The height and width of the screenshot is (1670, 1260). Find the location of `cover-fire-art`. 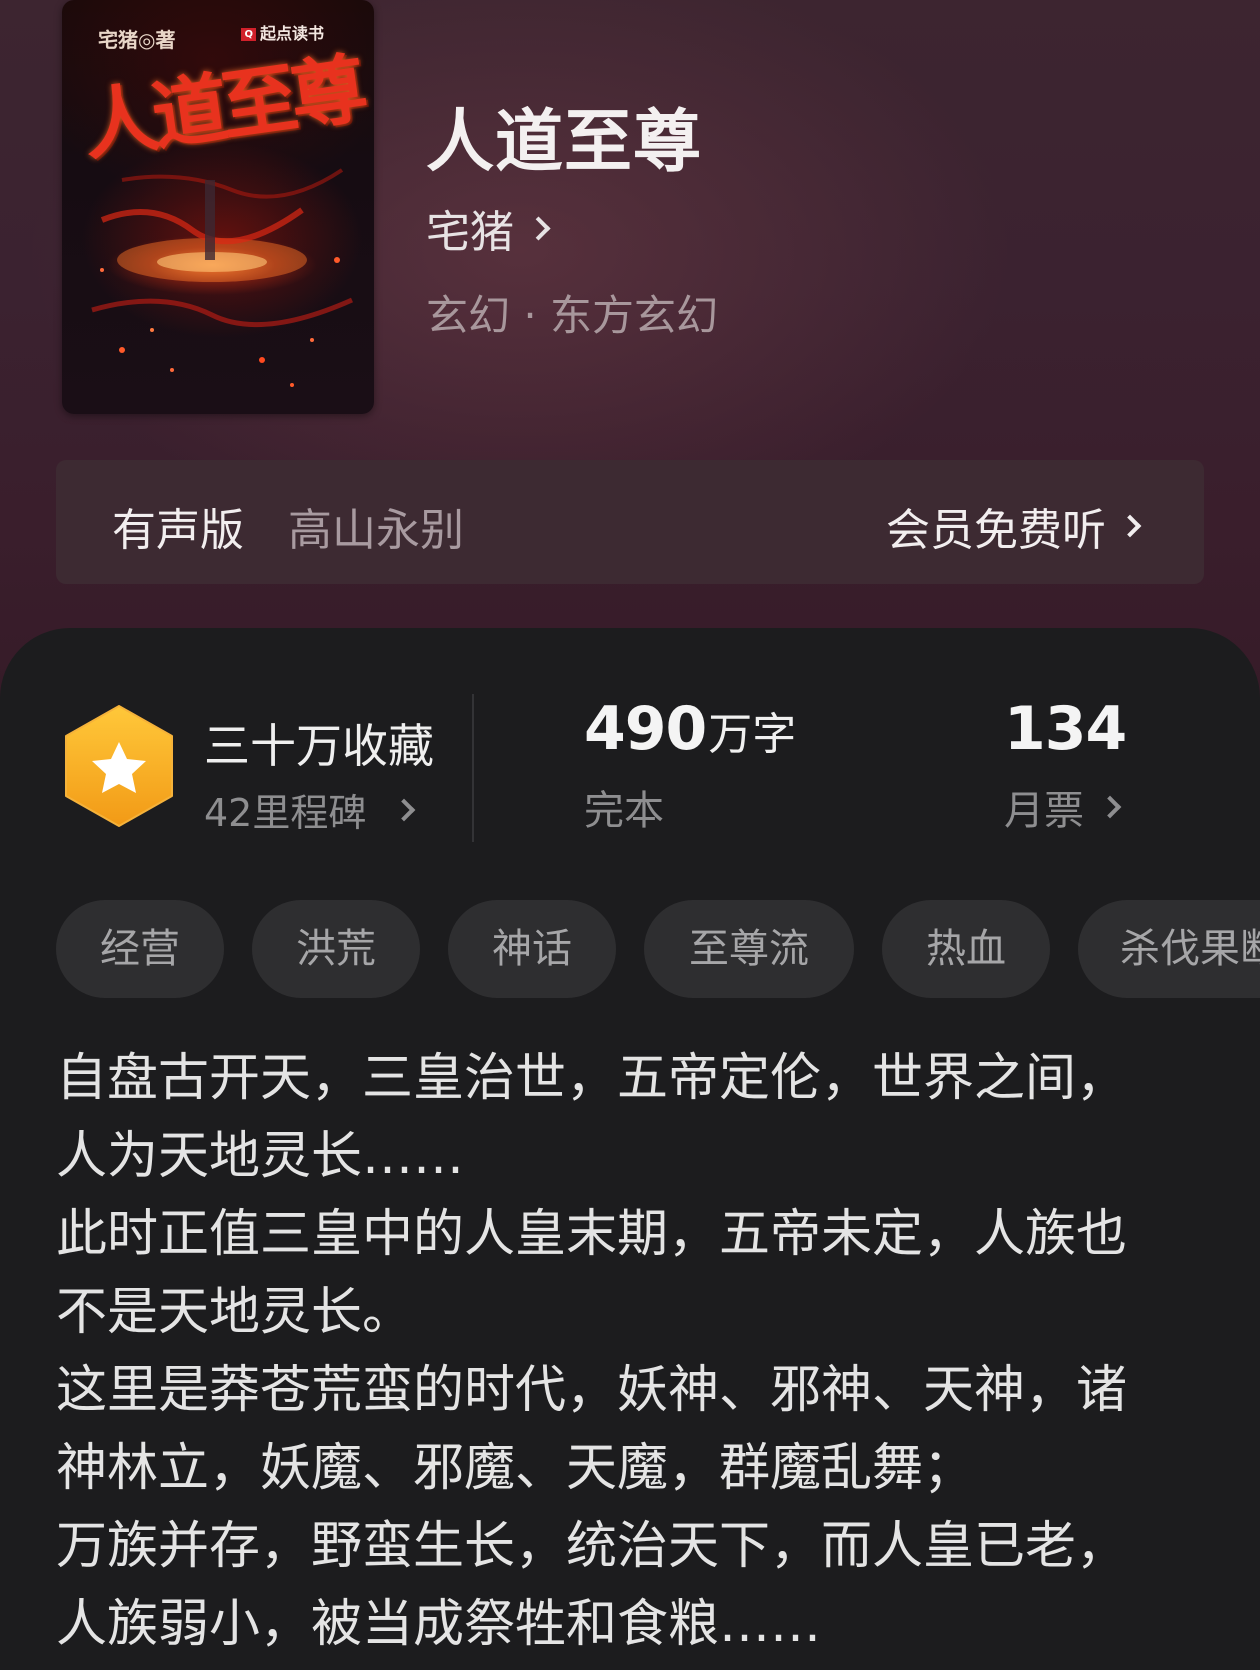

cover-fire-art is located at coordinates (222, 277).